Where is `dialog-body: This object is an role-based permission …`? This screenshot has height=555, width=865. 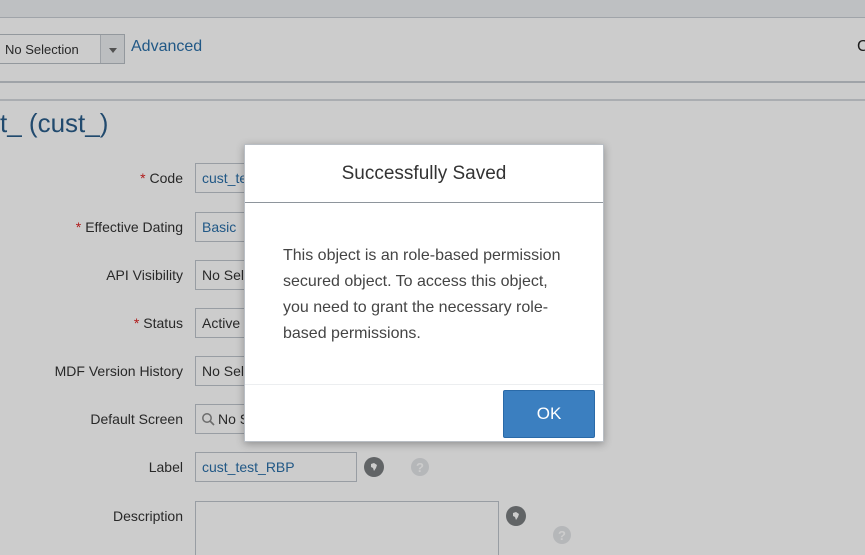 dialog-body: This object is an role-based permission … is located at coordinates (424, 294).